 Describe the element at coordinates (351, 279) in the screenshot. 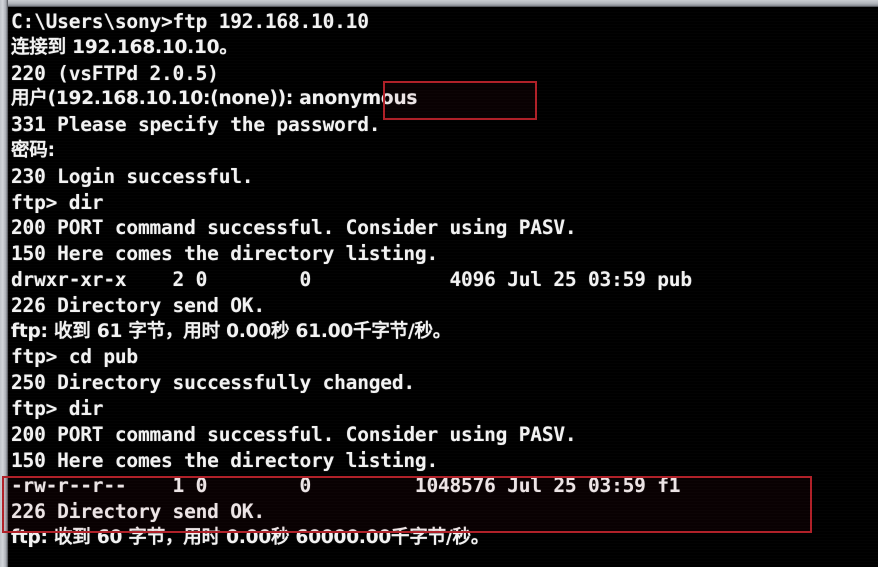

I see `console-line: drwxr-xr-x 2 0 0 4096 Jul 25 03:59 pub` at that location.